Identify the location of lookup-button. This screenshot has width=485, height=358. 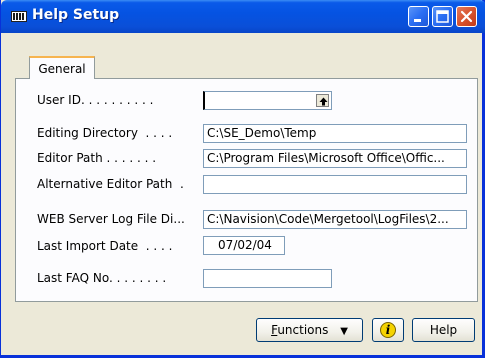
(322, 100).